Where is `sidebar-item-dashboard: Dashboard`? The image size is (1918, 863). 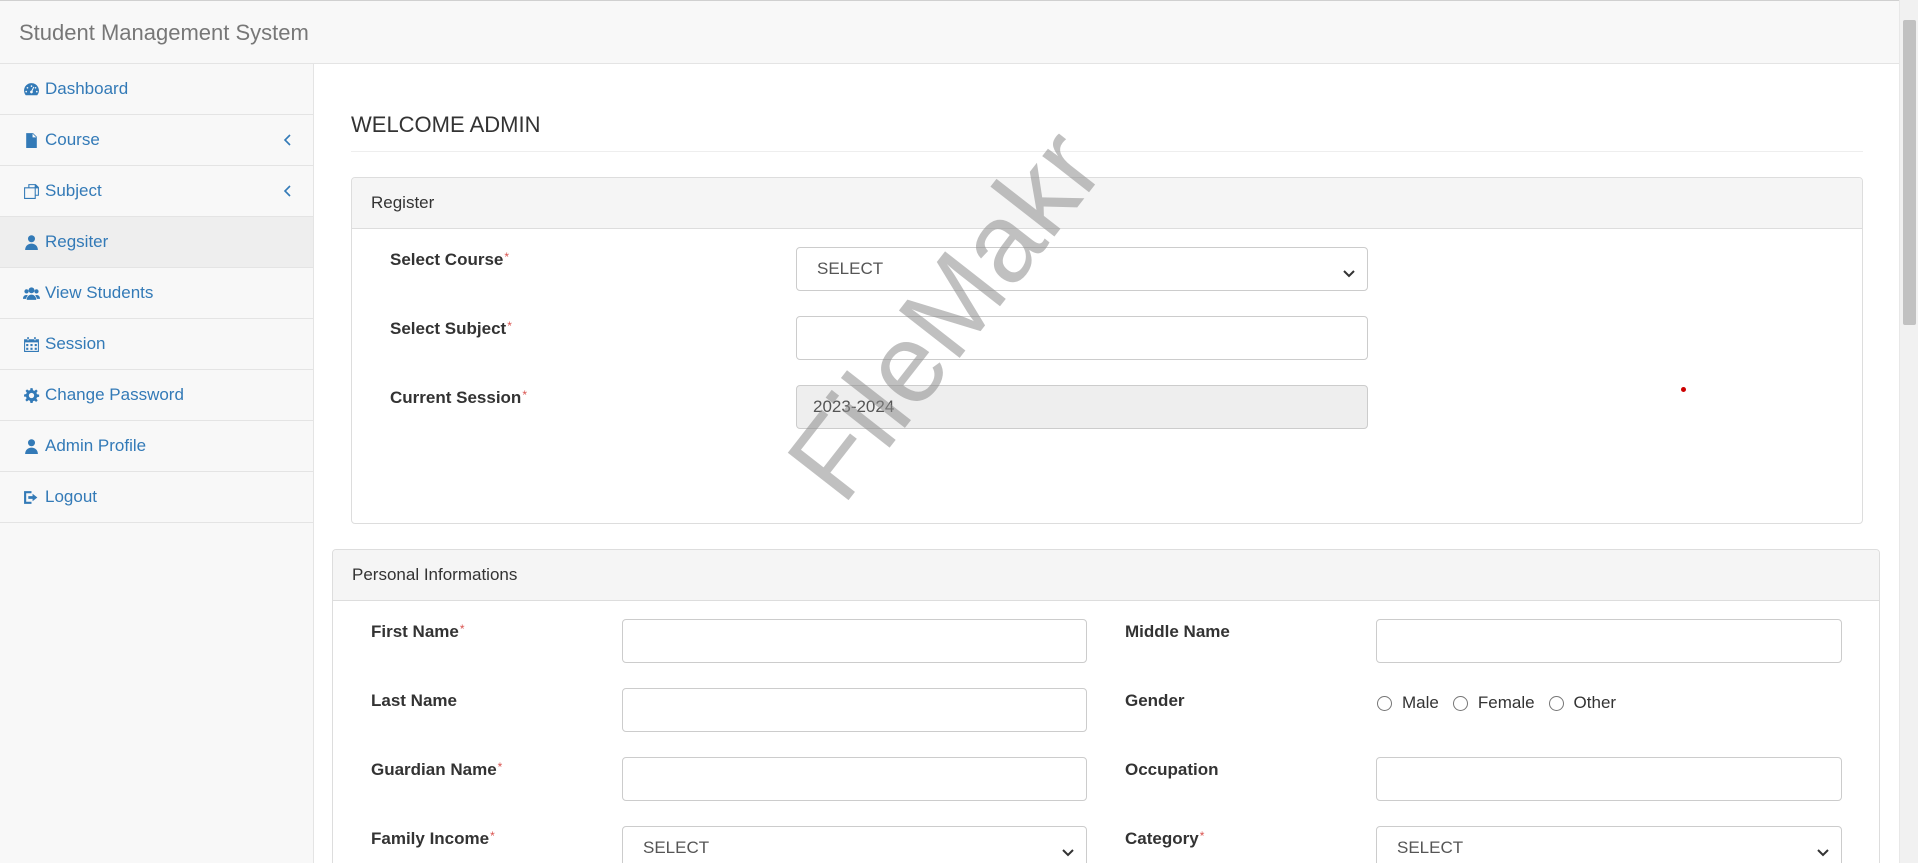
sidebar-item-dashboard: Dashboard is located at coordinates (156, 89).